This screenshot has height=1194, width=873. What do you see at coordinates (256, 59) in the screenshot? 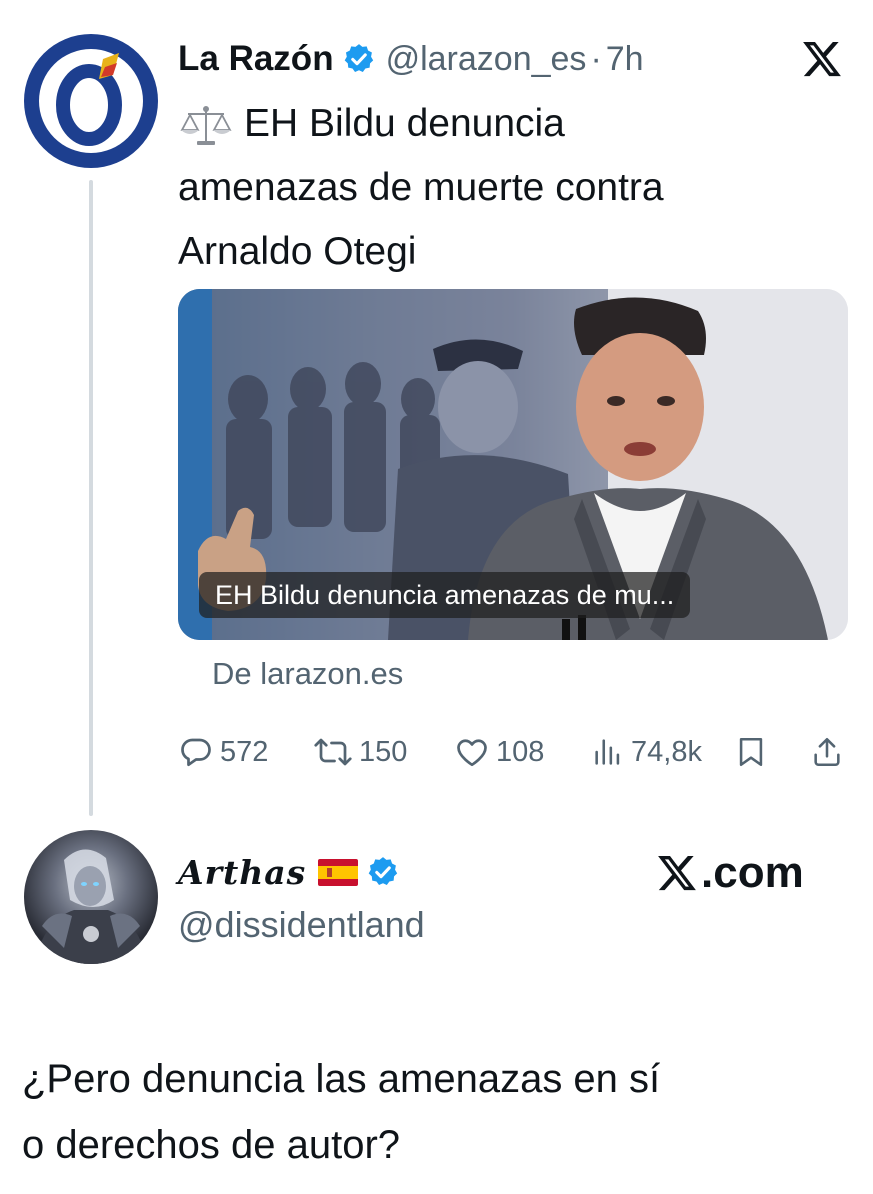
I see `author-name: La Razón` at bounding box center [256, 59].